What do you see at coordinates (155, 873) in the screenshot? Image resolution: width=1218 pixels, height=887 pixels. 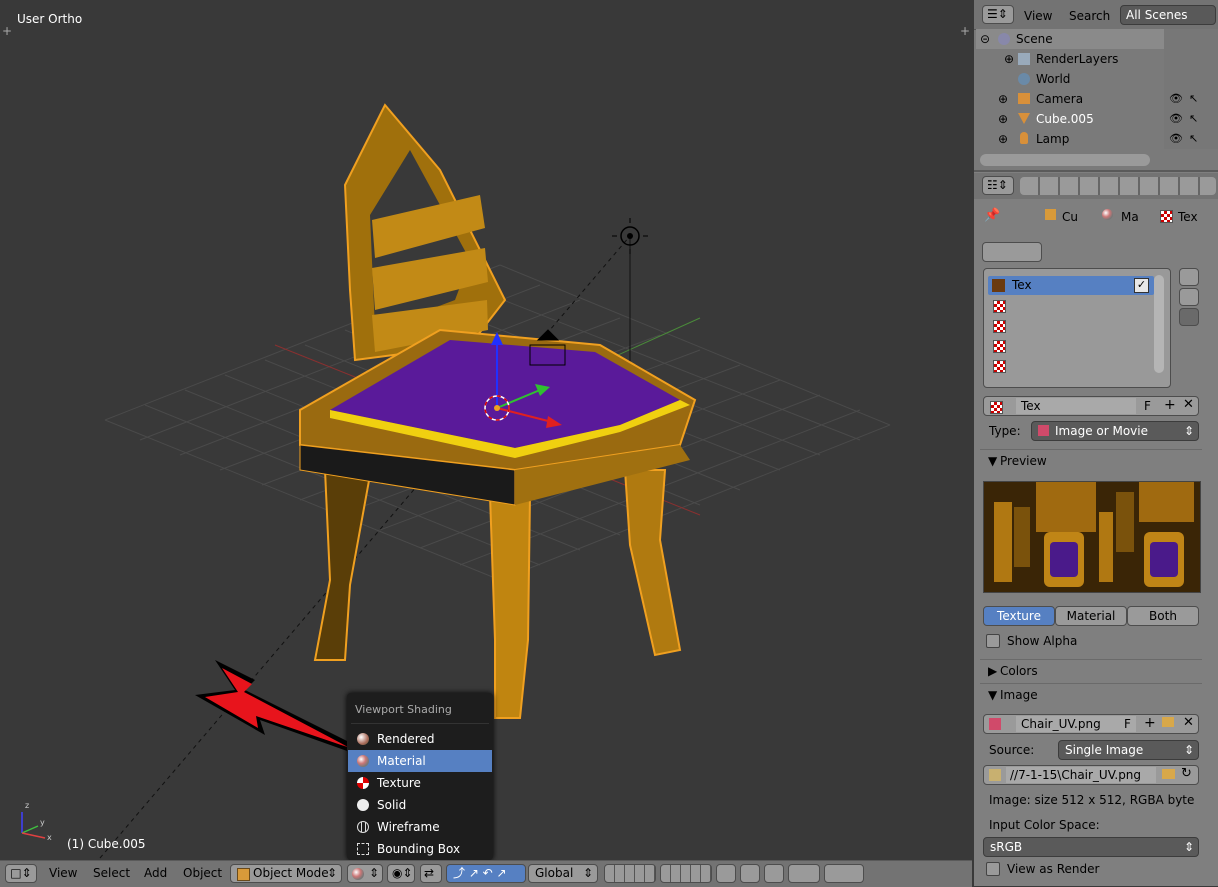 I see `add-menu: Add` at bounding box center [155, 873].